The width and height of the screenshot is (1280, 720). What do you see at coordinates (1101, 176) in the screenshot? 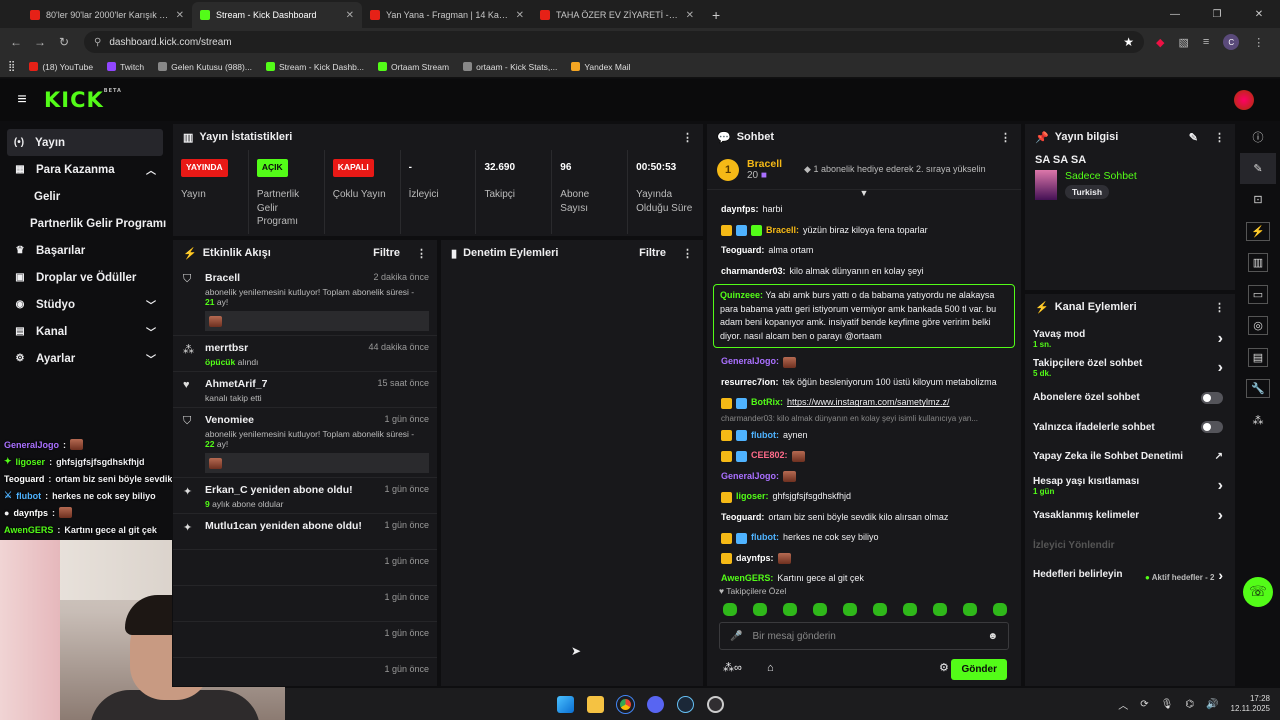
I see `category-name: Sadece Sohbet` at bounding box center [1101, 176].